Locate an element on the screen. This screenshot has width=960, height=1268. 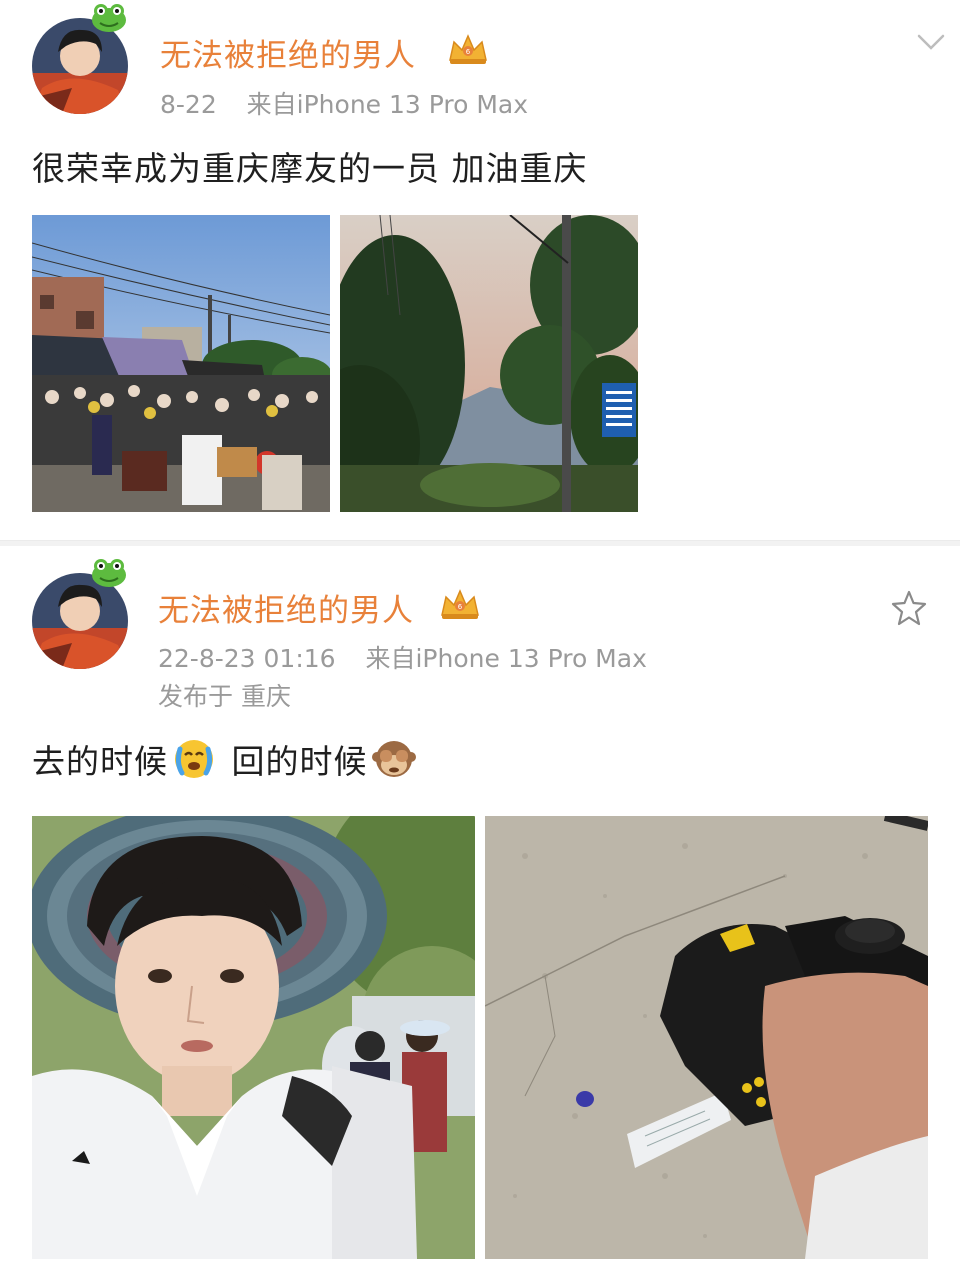
post-text: 很荣幸成为重庆摩友的一员 加油重庆 is located at coordinates (310, 168).